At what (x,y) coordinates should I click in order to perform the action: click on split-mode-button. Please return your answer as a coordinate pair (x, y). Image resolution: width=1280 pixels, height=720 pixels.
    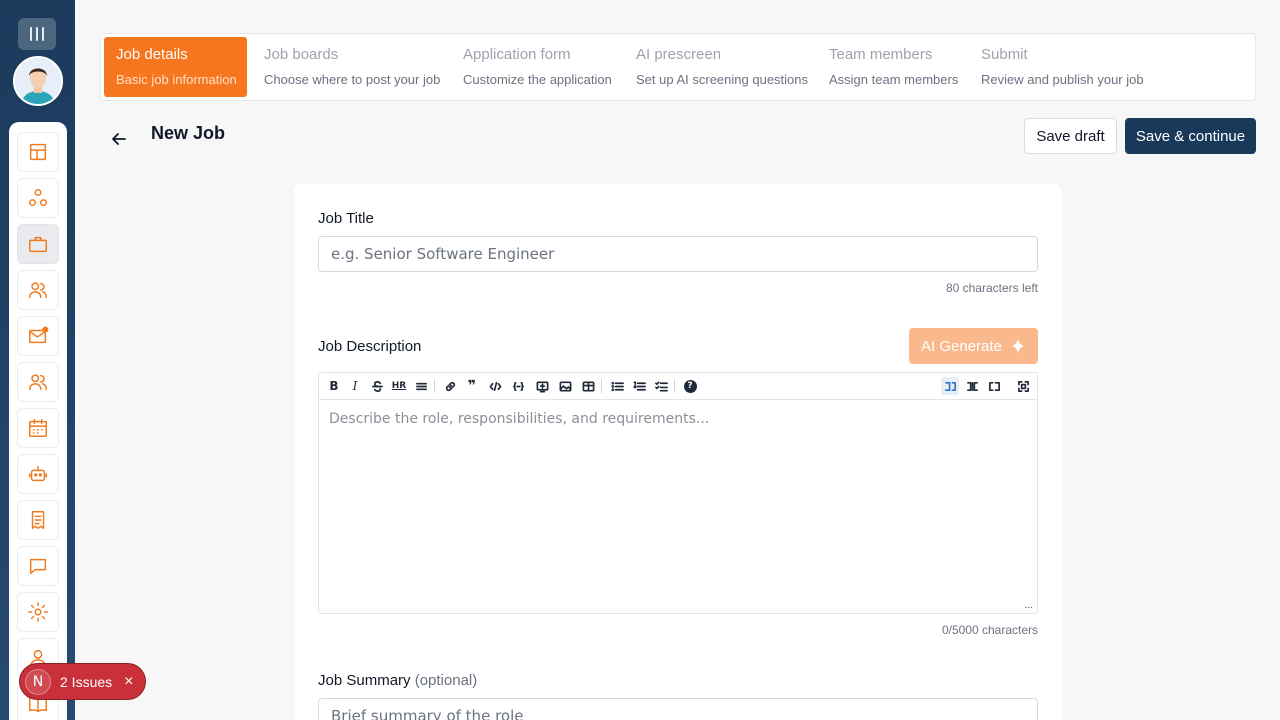
    Looking at the image, I should click on (972, 386).